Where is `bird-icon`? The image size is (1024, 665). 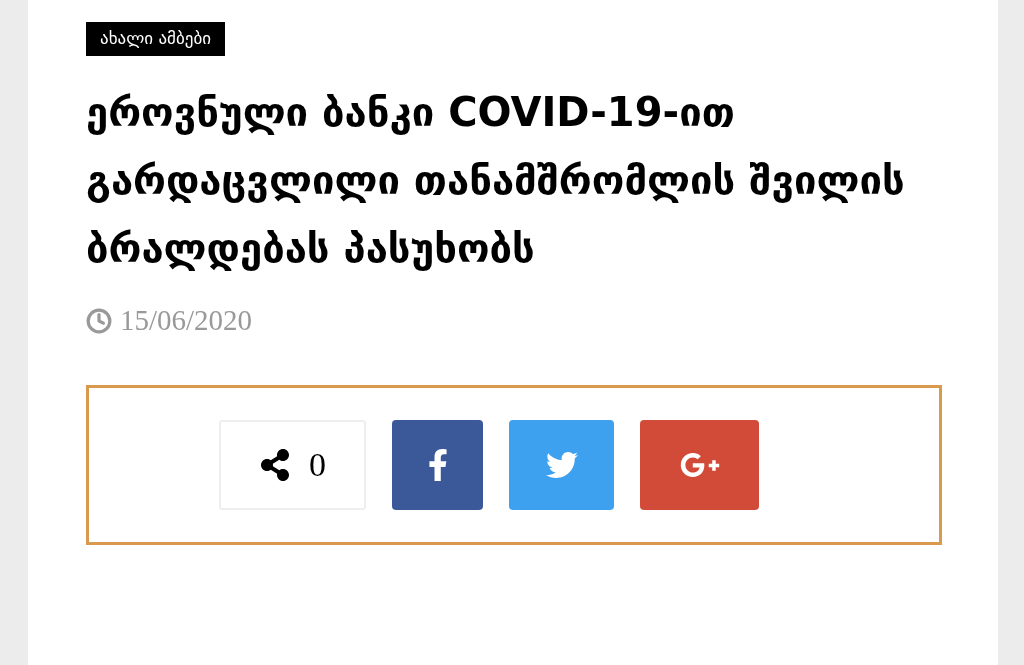
bird-icon is located at coordinates (561, 465).